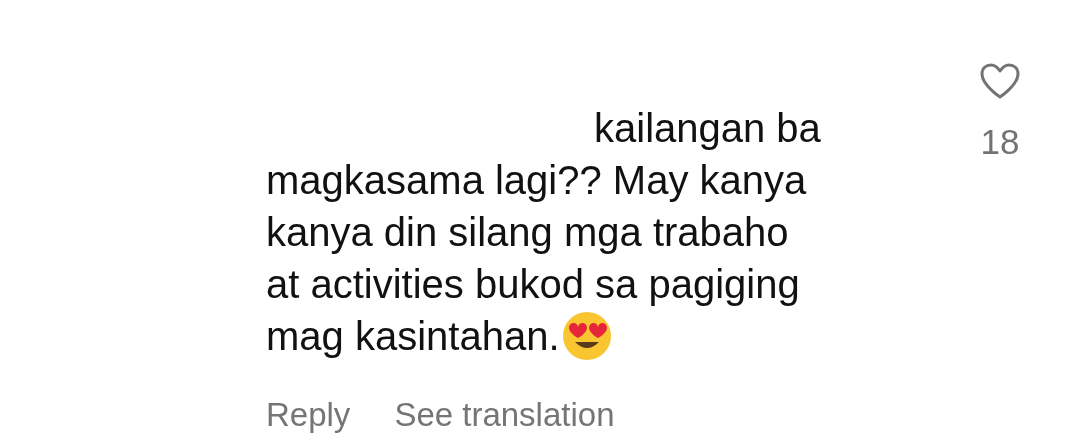  Describe the element at coordinates (1000, 81) in the screenshot. I see `heart-icon` at that location.